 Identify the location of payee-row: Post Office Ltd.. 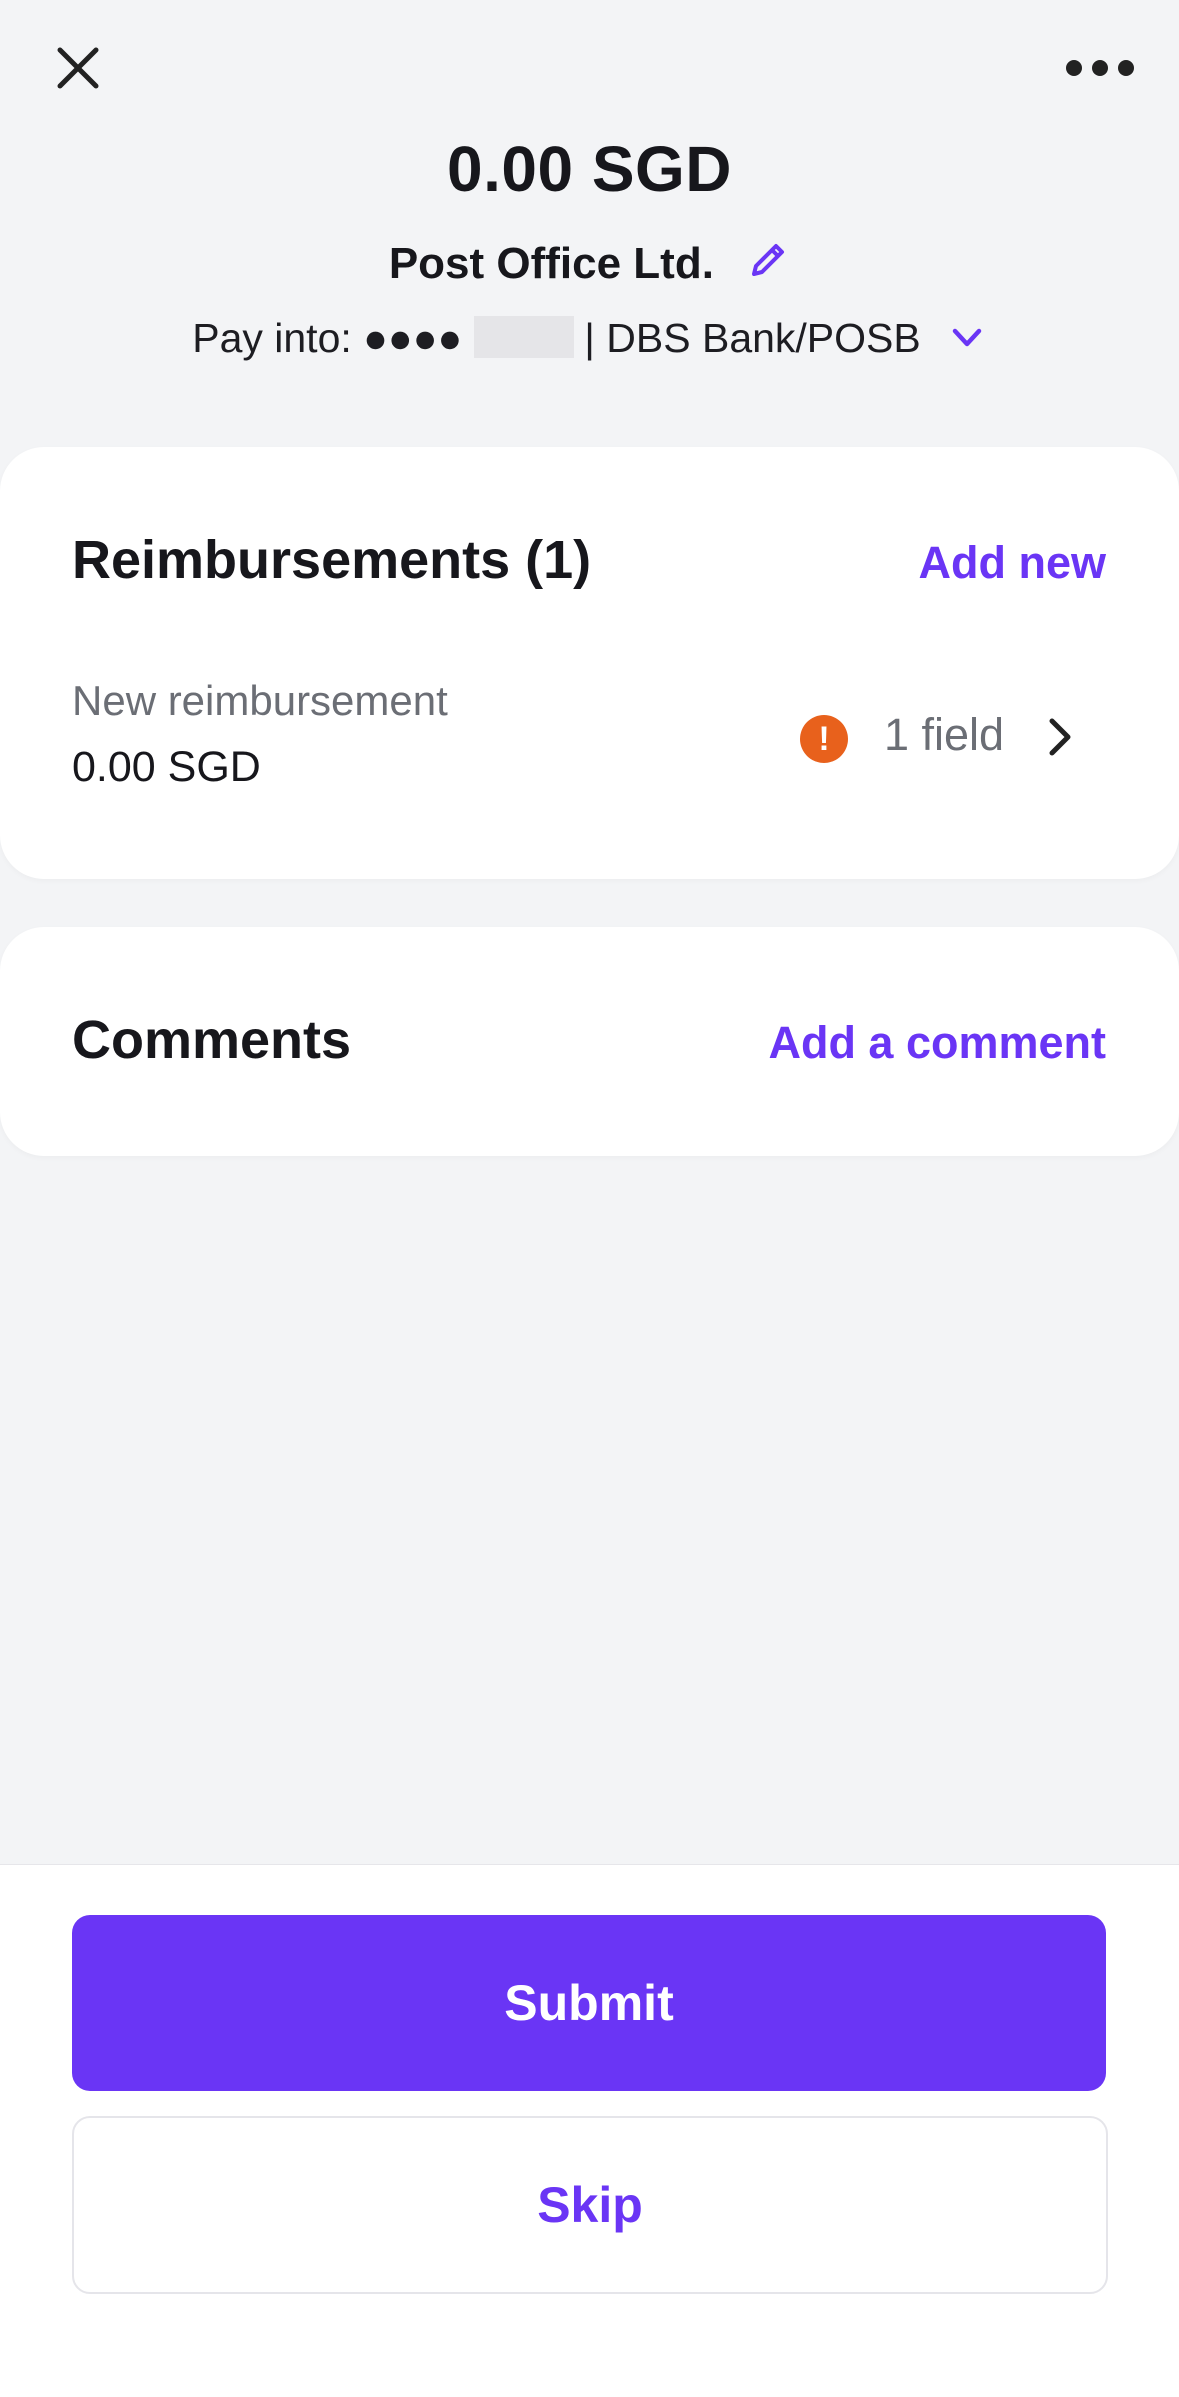
(589, 263).